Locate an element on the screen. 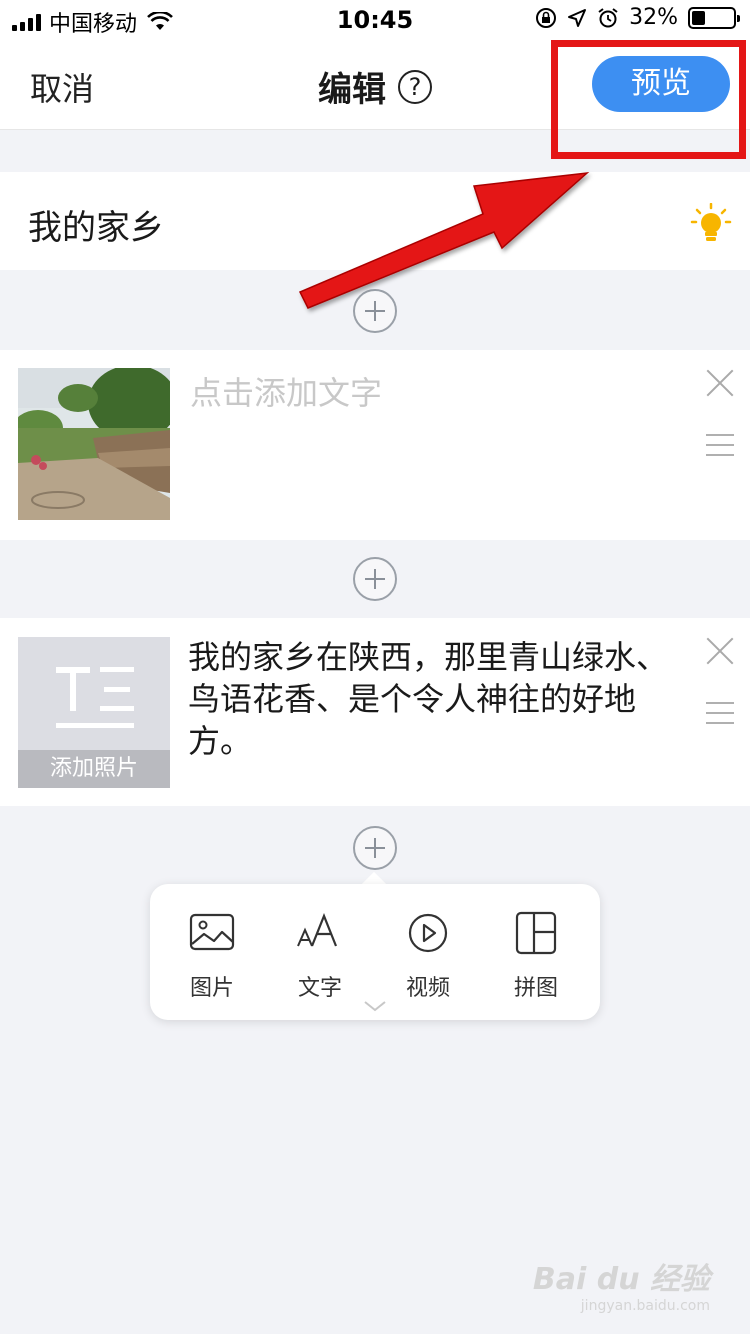  insert-text-option: 文字 is located at coordinates (320, 956).